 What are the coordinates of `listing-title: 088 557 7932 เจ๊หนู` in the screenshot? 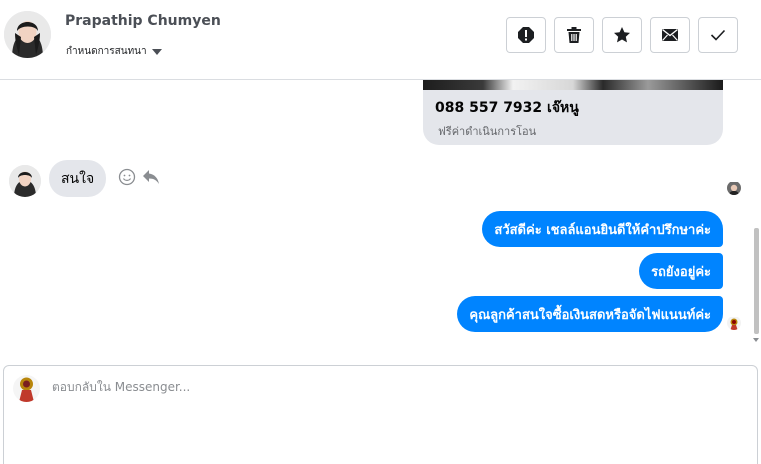 It's located at (507, 108).